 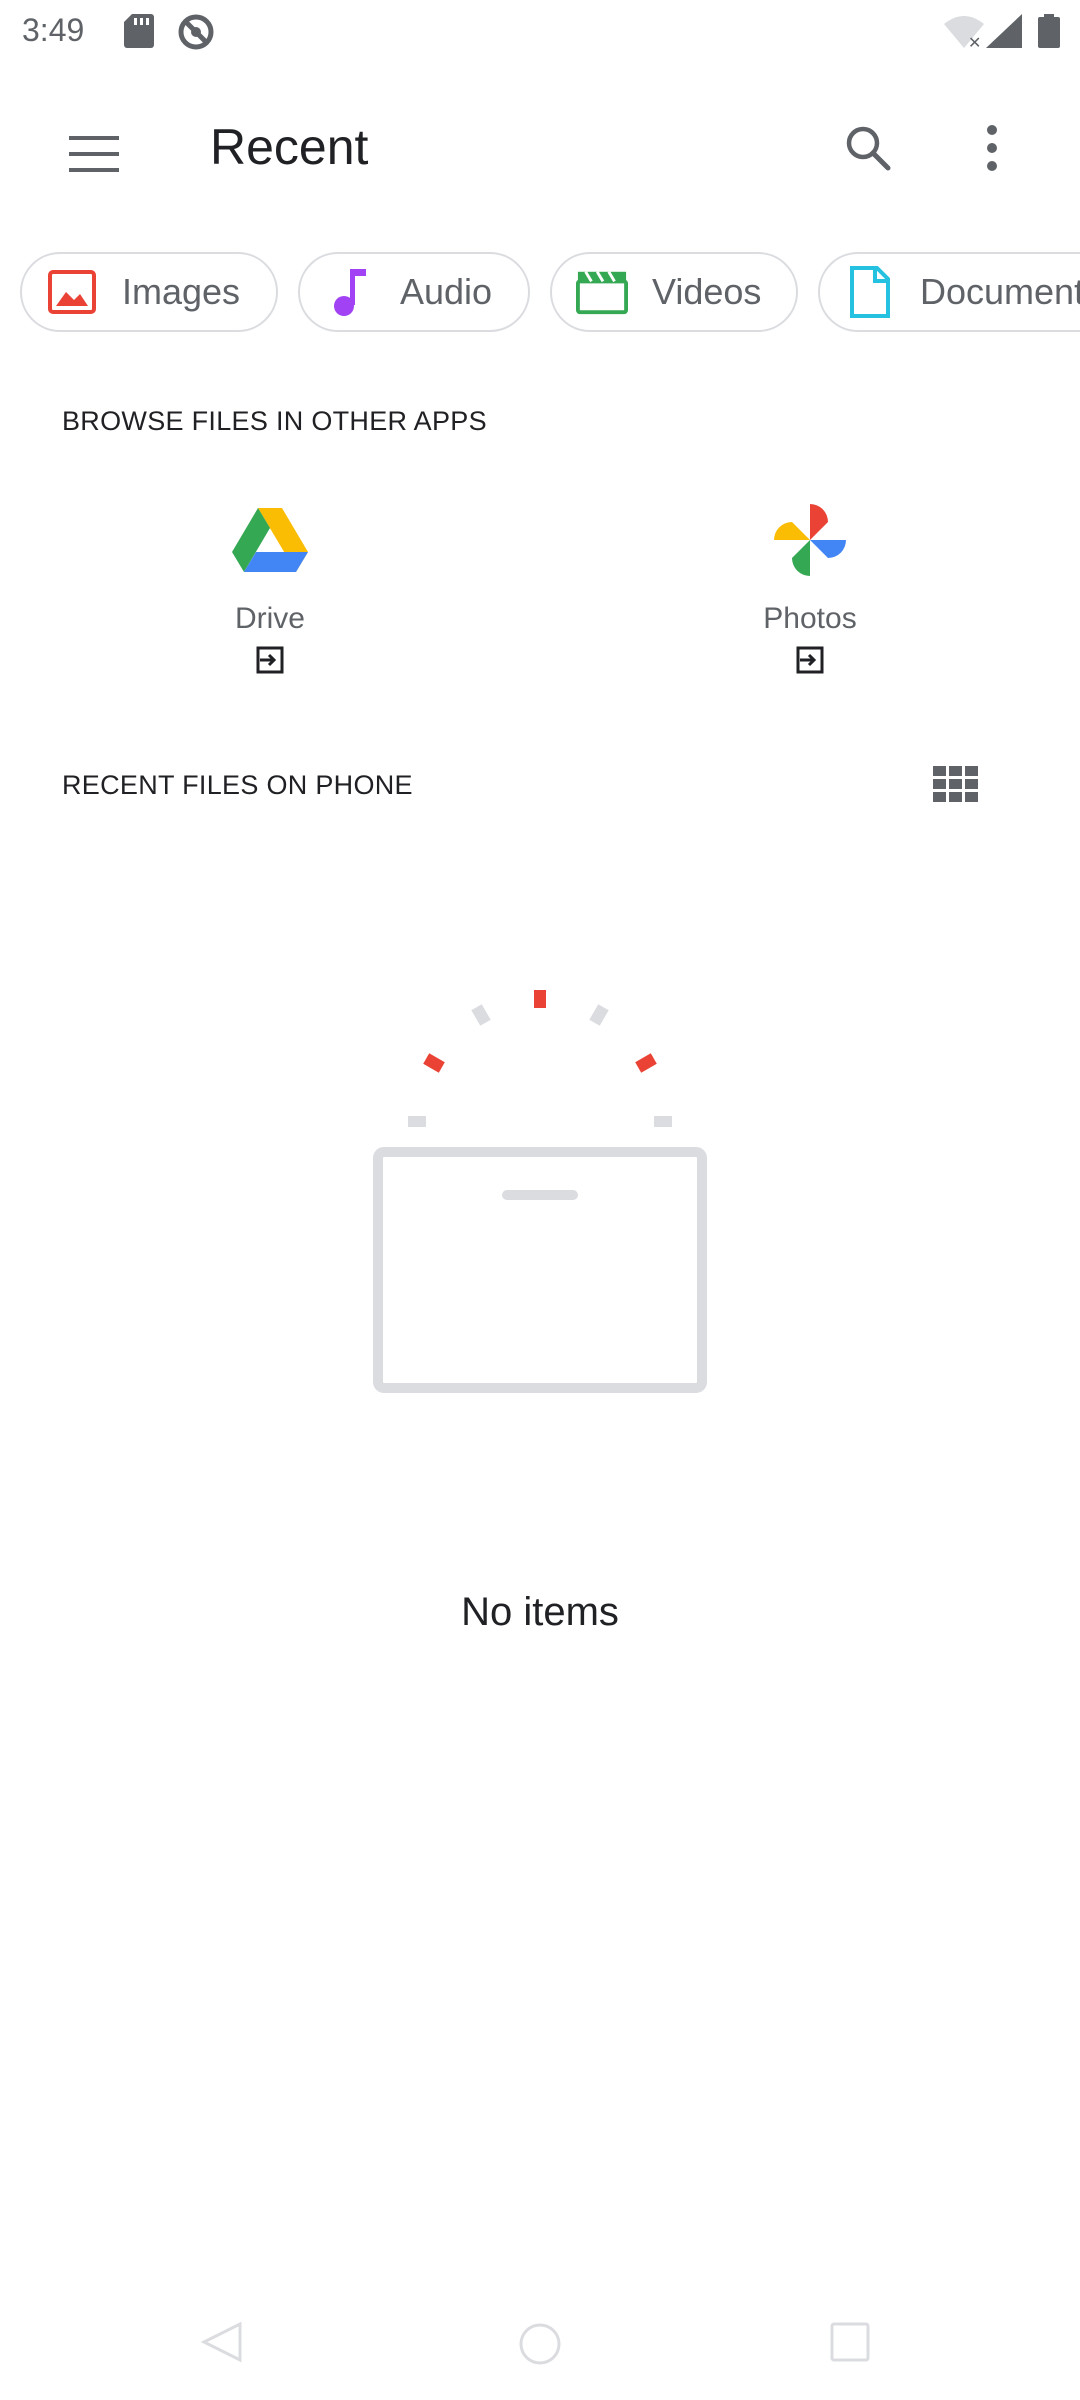 I want to click on chip-images: Images, so click(x=149, y=292).